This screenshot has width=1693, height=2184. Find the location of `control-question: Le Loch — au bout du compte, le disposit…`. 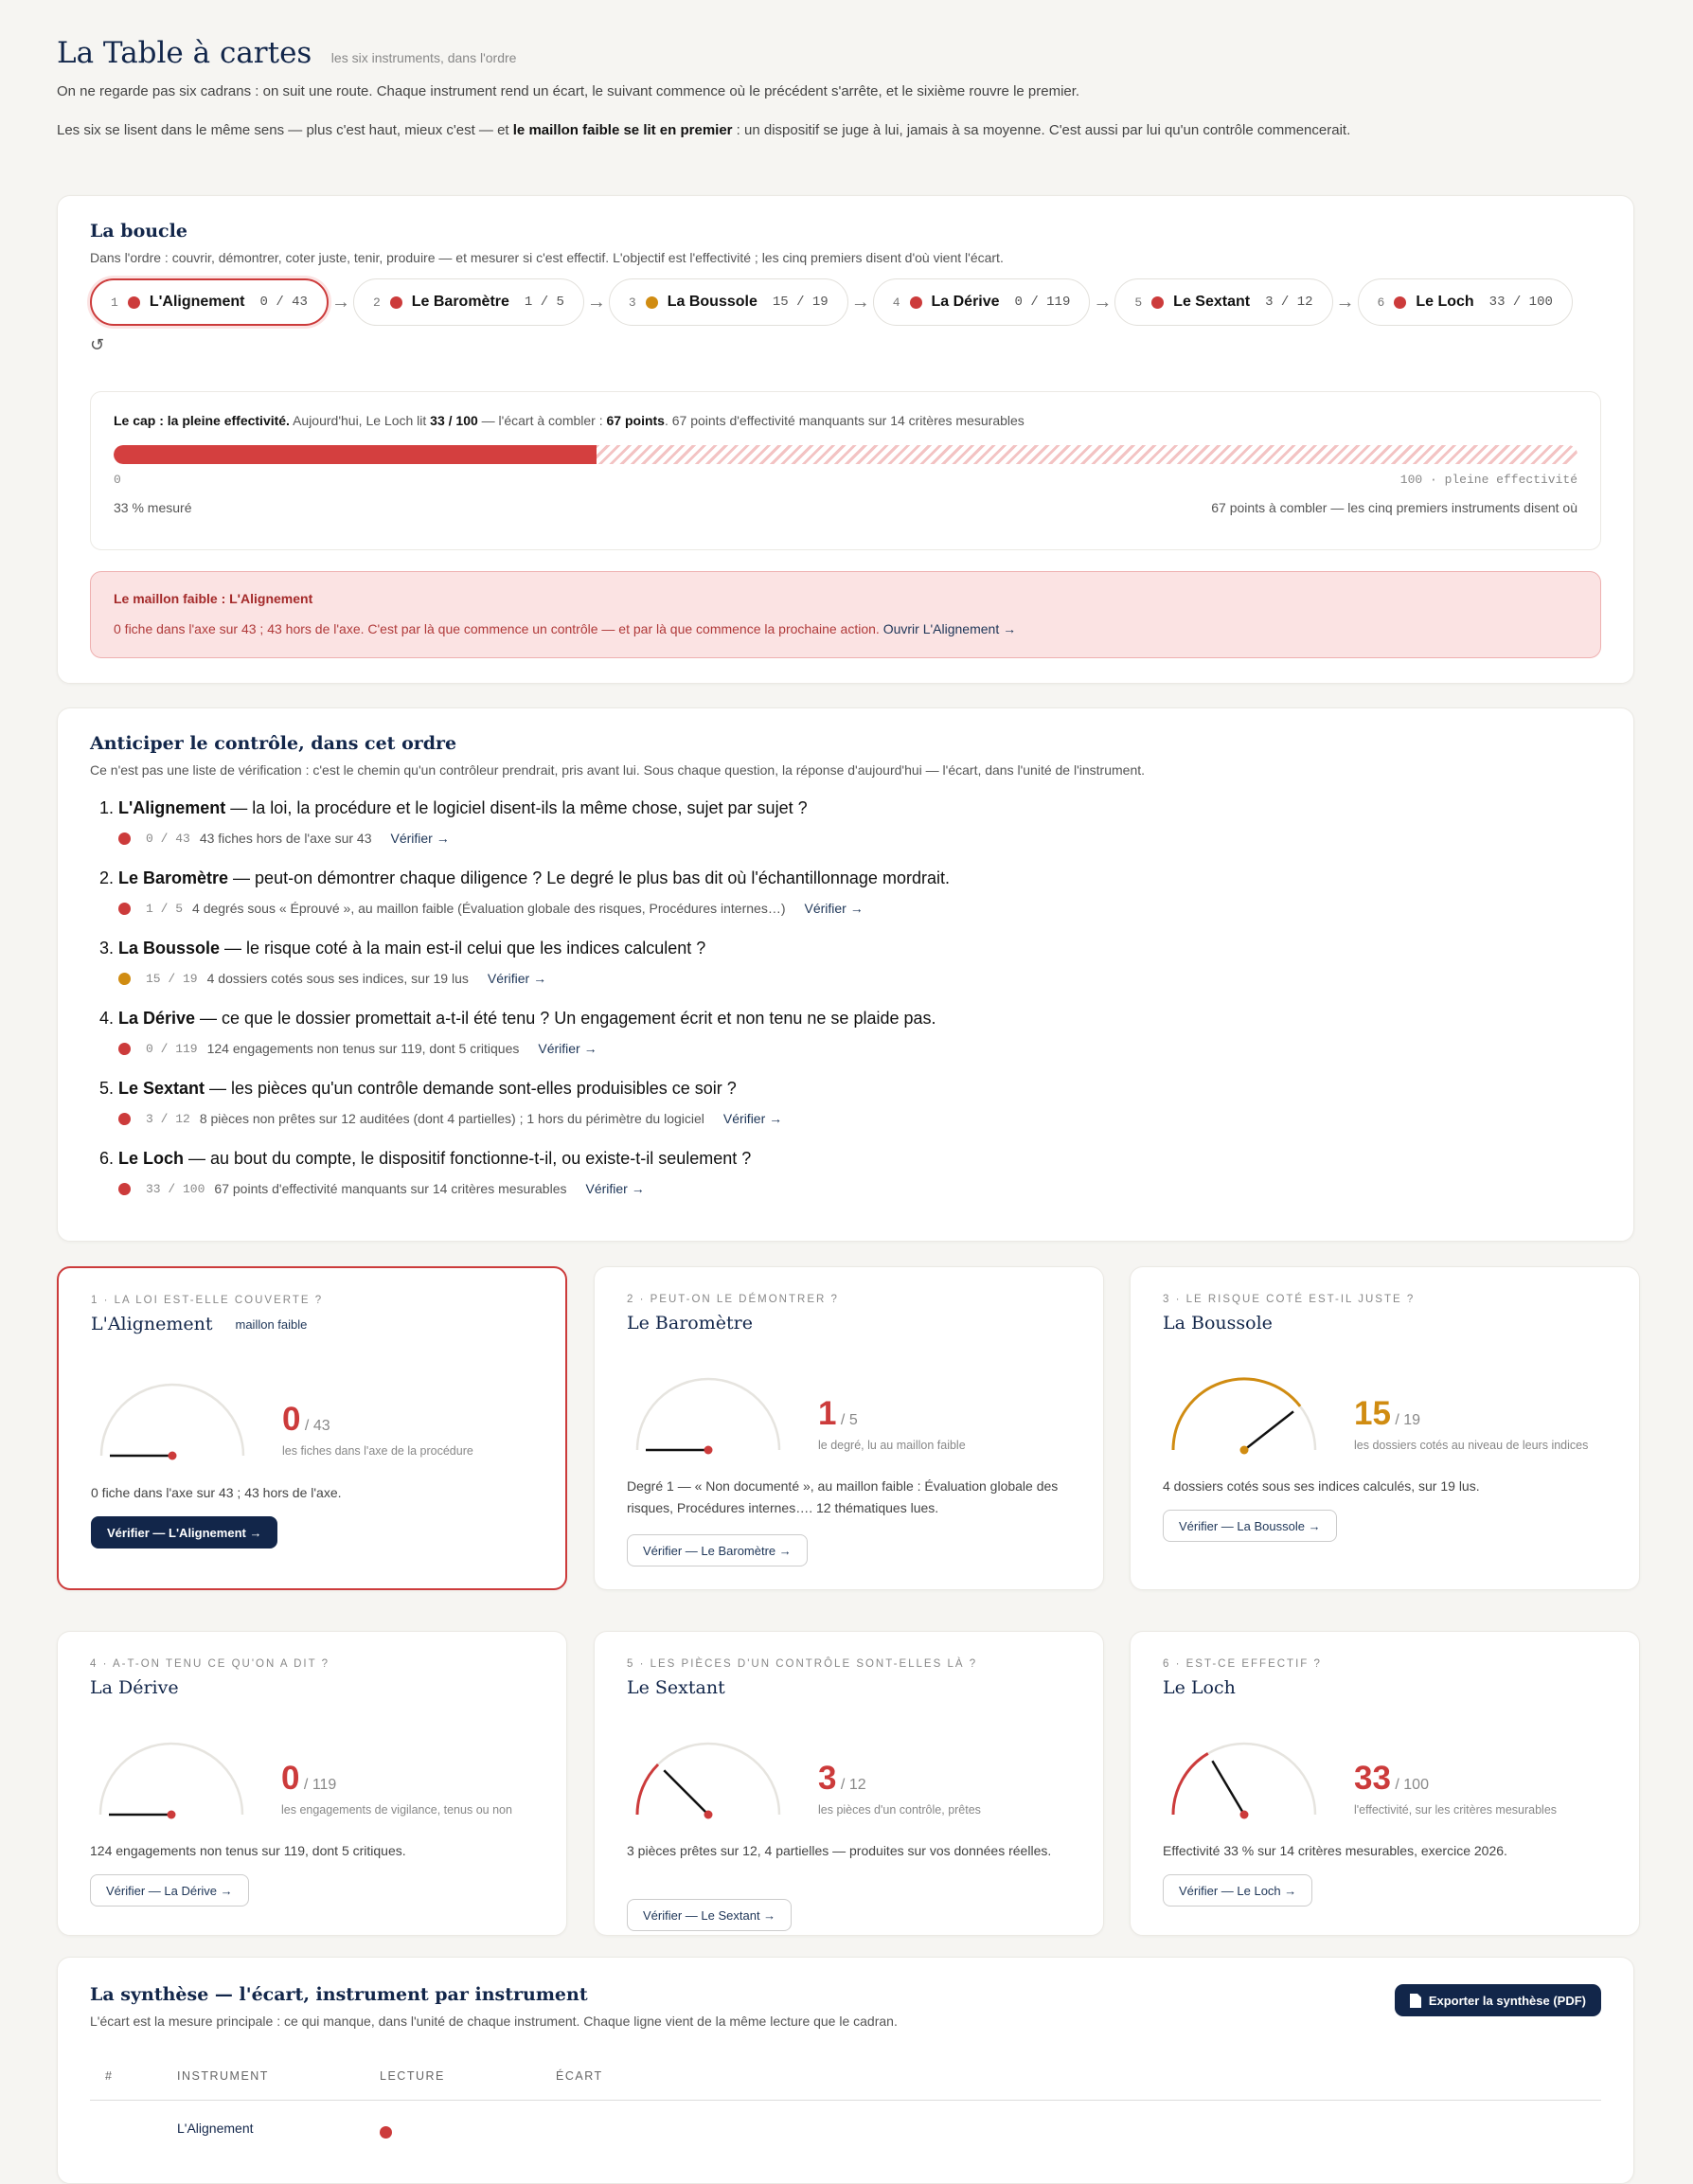

control-question: Le Loch — au bout du compte, le disposit… is located at coordinates (859, 1159).